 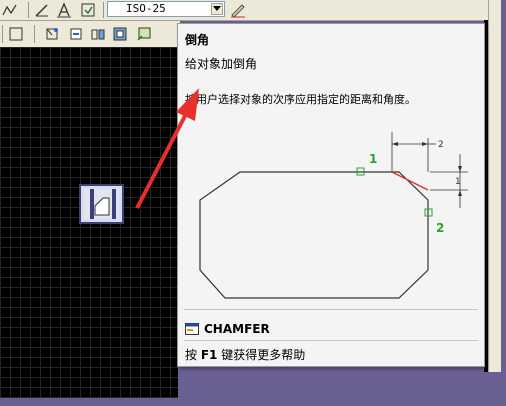 I want to click on dimstyle-select: ISO-25, so click(x=166, y=9).